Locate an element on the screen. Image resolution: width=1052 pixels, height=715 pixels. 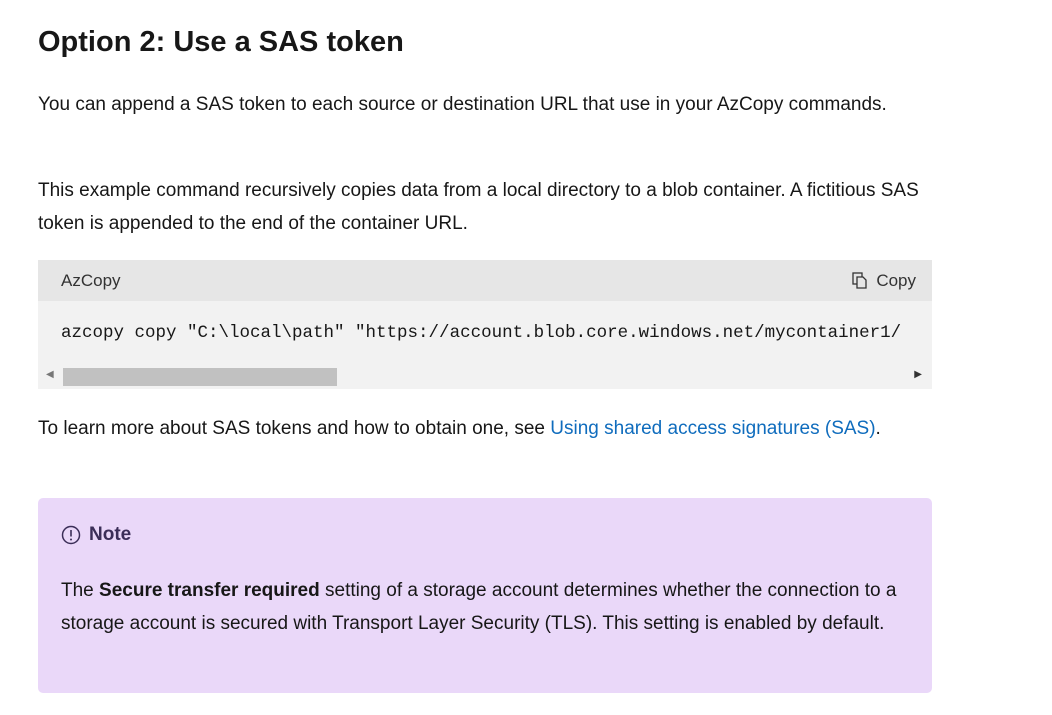
scroll-left-arrow-icon: ◀ is located at coordinates (50, 374).